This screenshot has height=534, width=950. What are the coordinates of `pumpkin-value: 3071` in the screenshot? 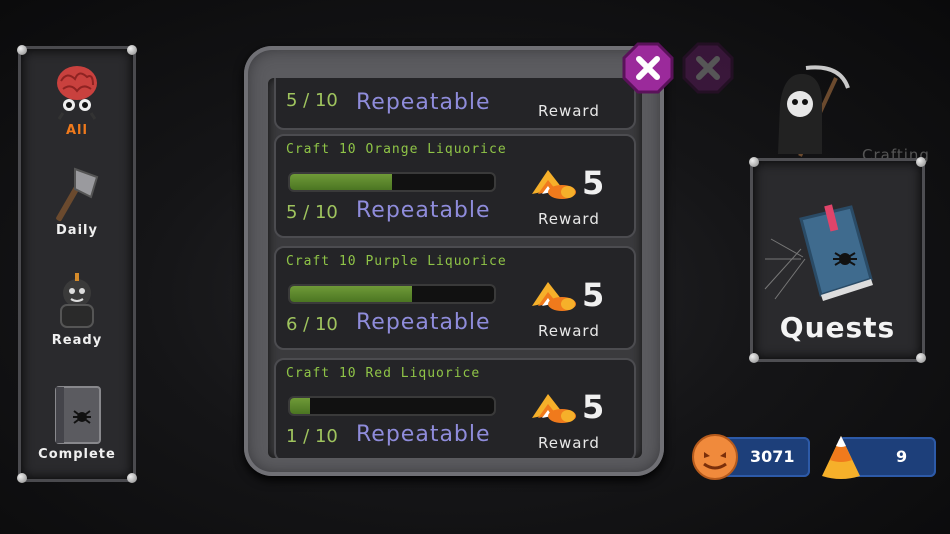 It's located at (772, 456).